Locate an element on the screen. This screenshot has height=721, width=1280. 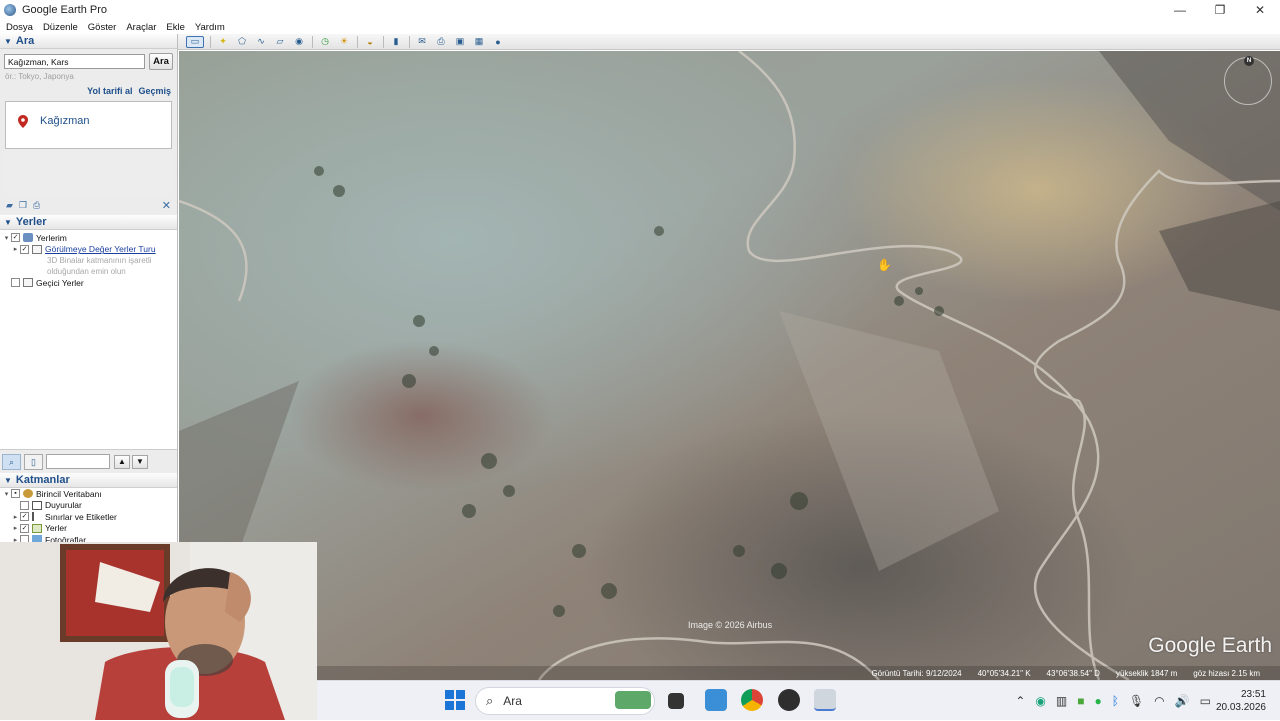
directions-link: Yol tarifi al is located at coordinates (109, 91).